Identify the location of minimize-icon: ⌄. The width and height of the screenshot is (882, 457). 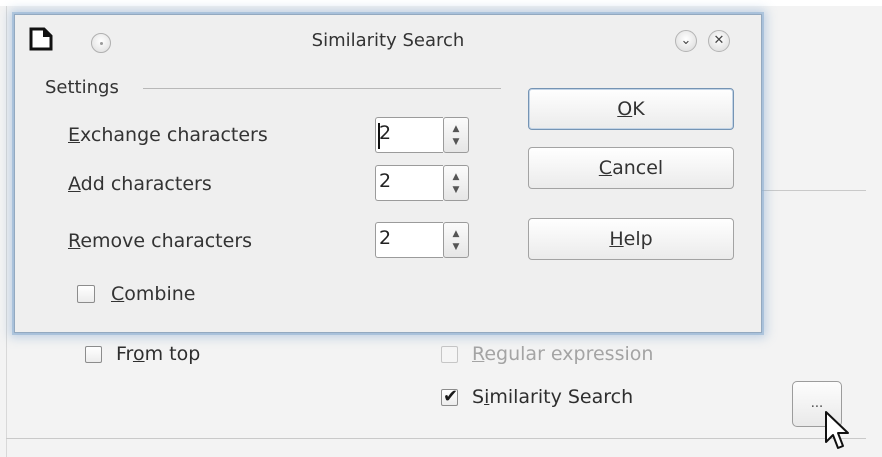
(686, 41).